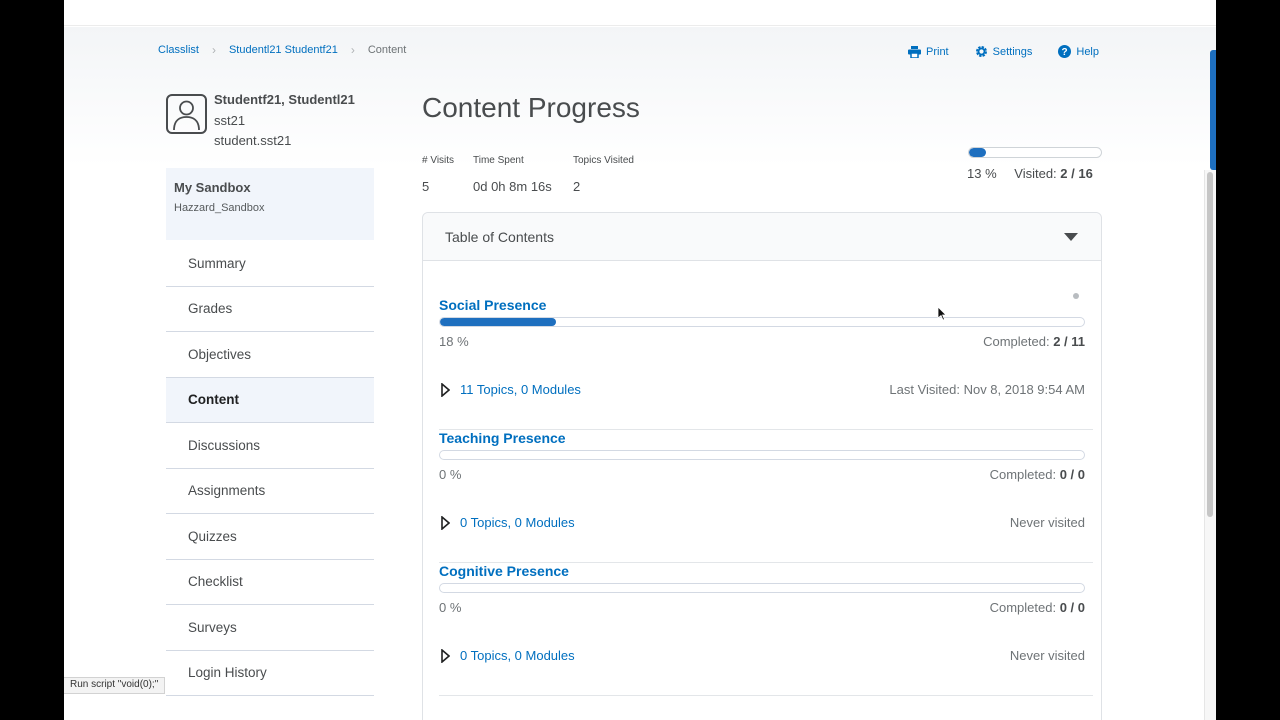 This screenshot has width=1280, height=720. Describe the element at coordinates (270, 355) in the screenshot. I see `sidebar-item-objectives: Objectives` at that location.